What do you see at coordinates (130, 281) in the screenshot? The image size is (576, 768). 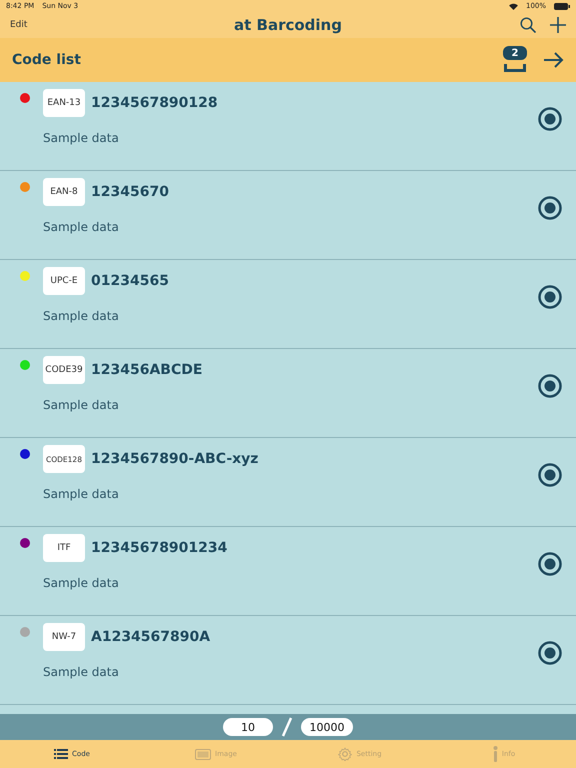 I see `barcode-value: 01234565` at bounding box center [130, 281].